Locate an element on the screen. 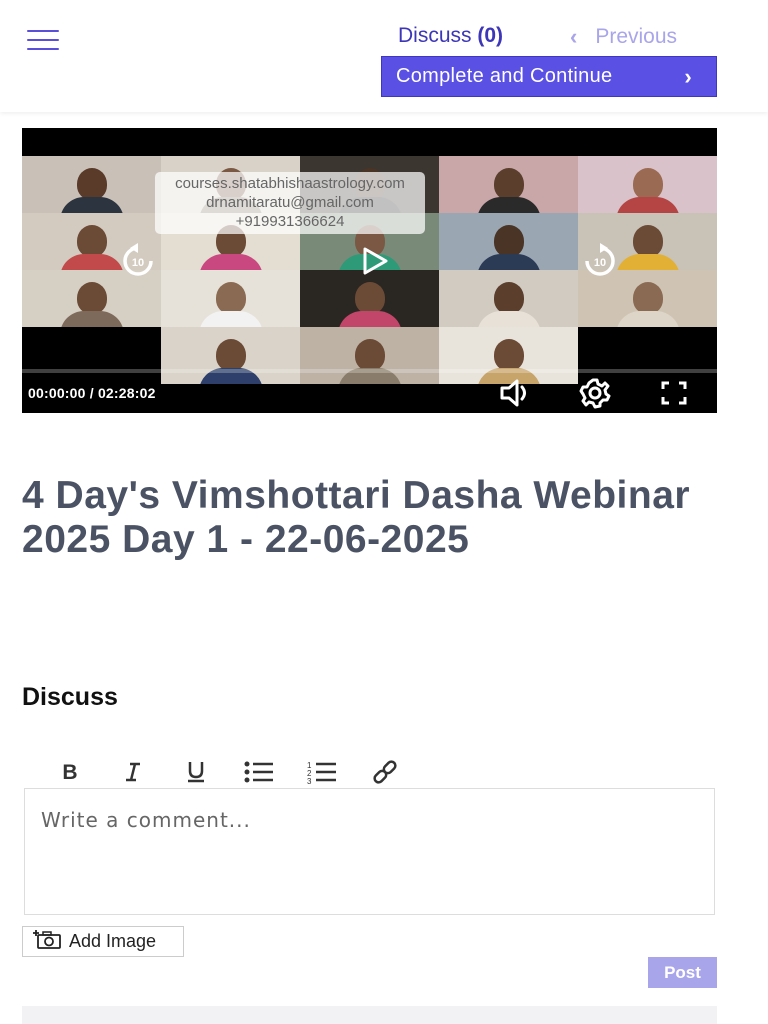  svg-text: 3 is located at coordinates (309, 780).